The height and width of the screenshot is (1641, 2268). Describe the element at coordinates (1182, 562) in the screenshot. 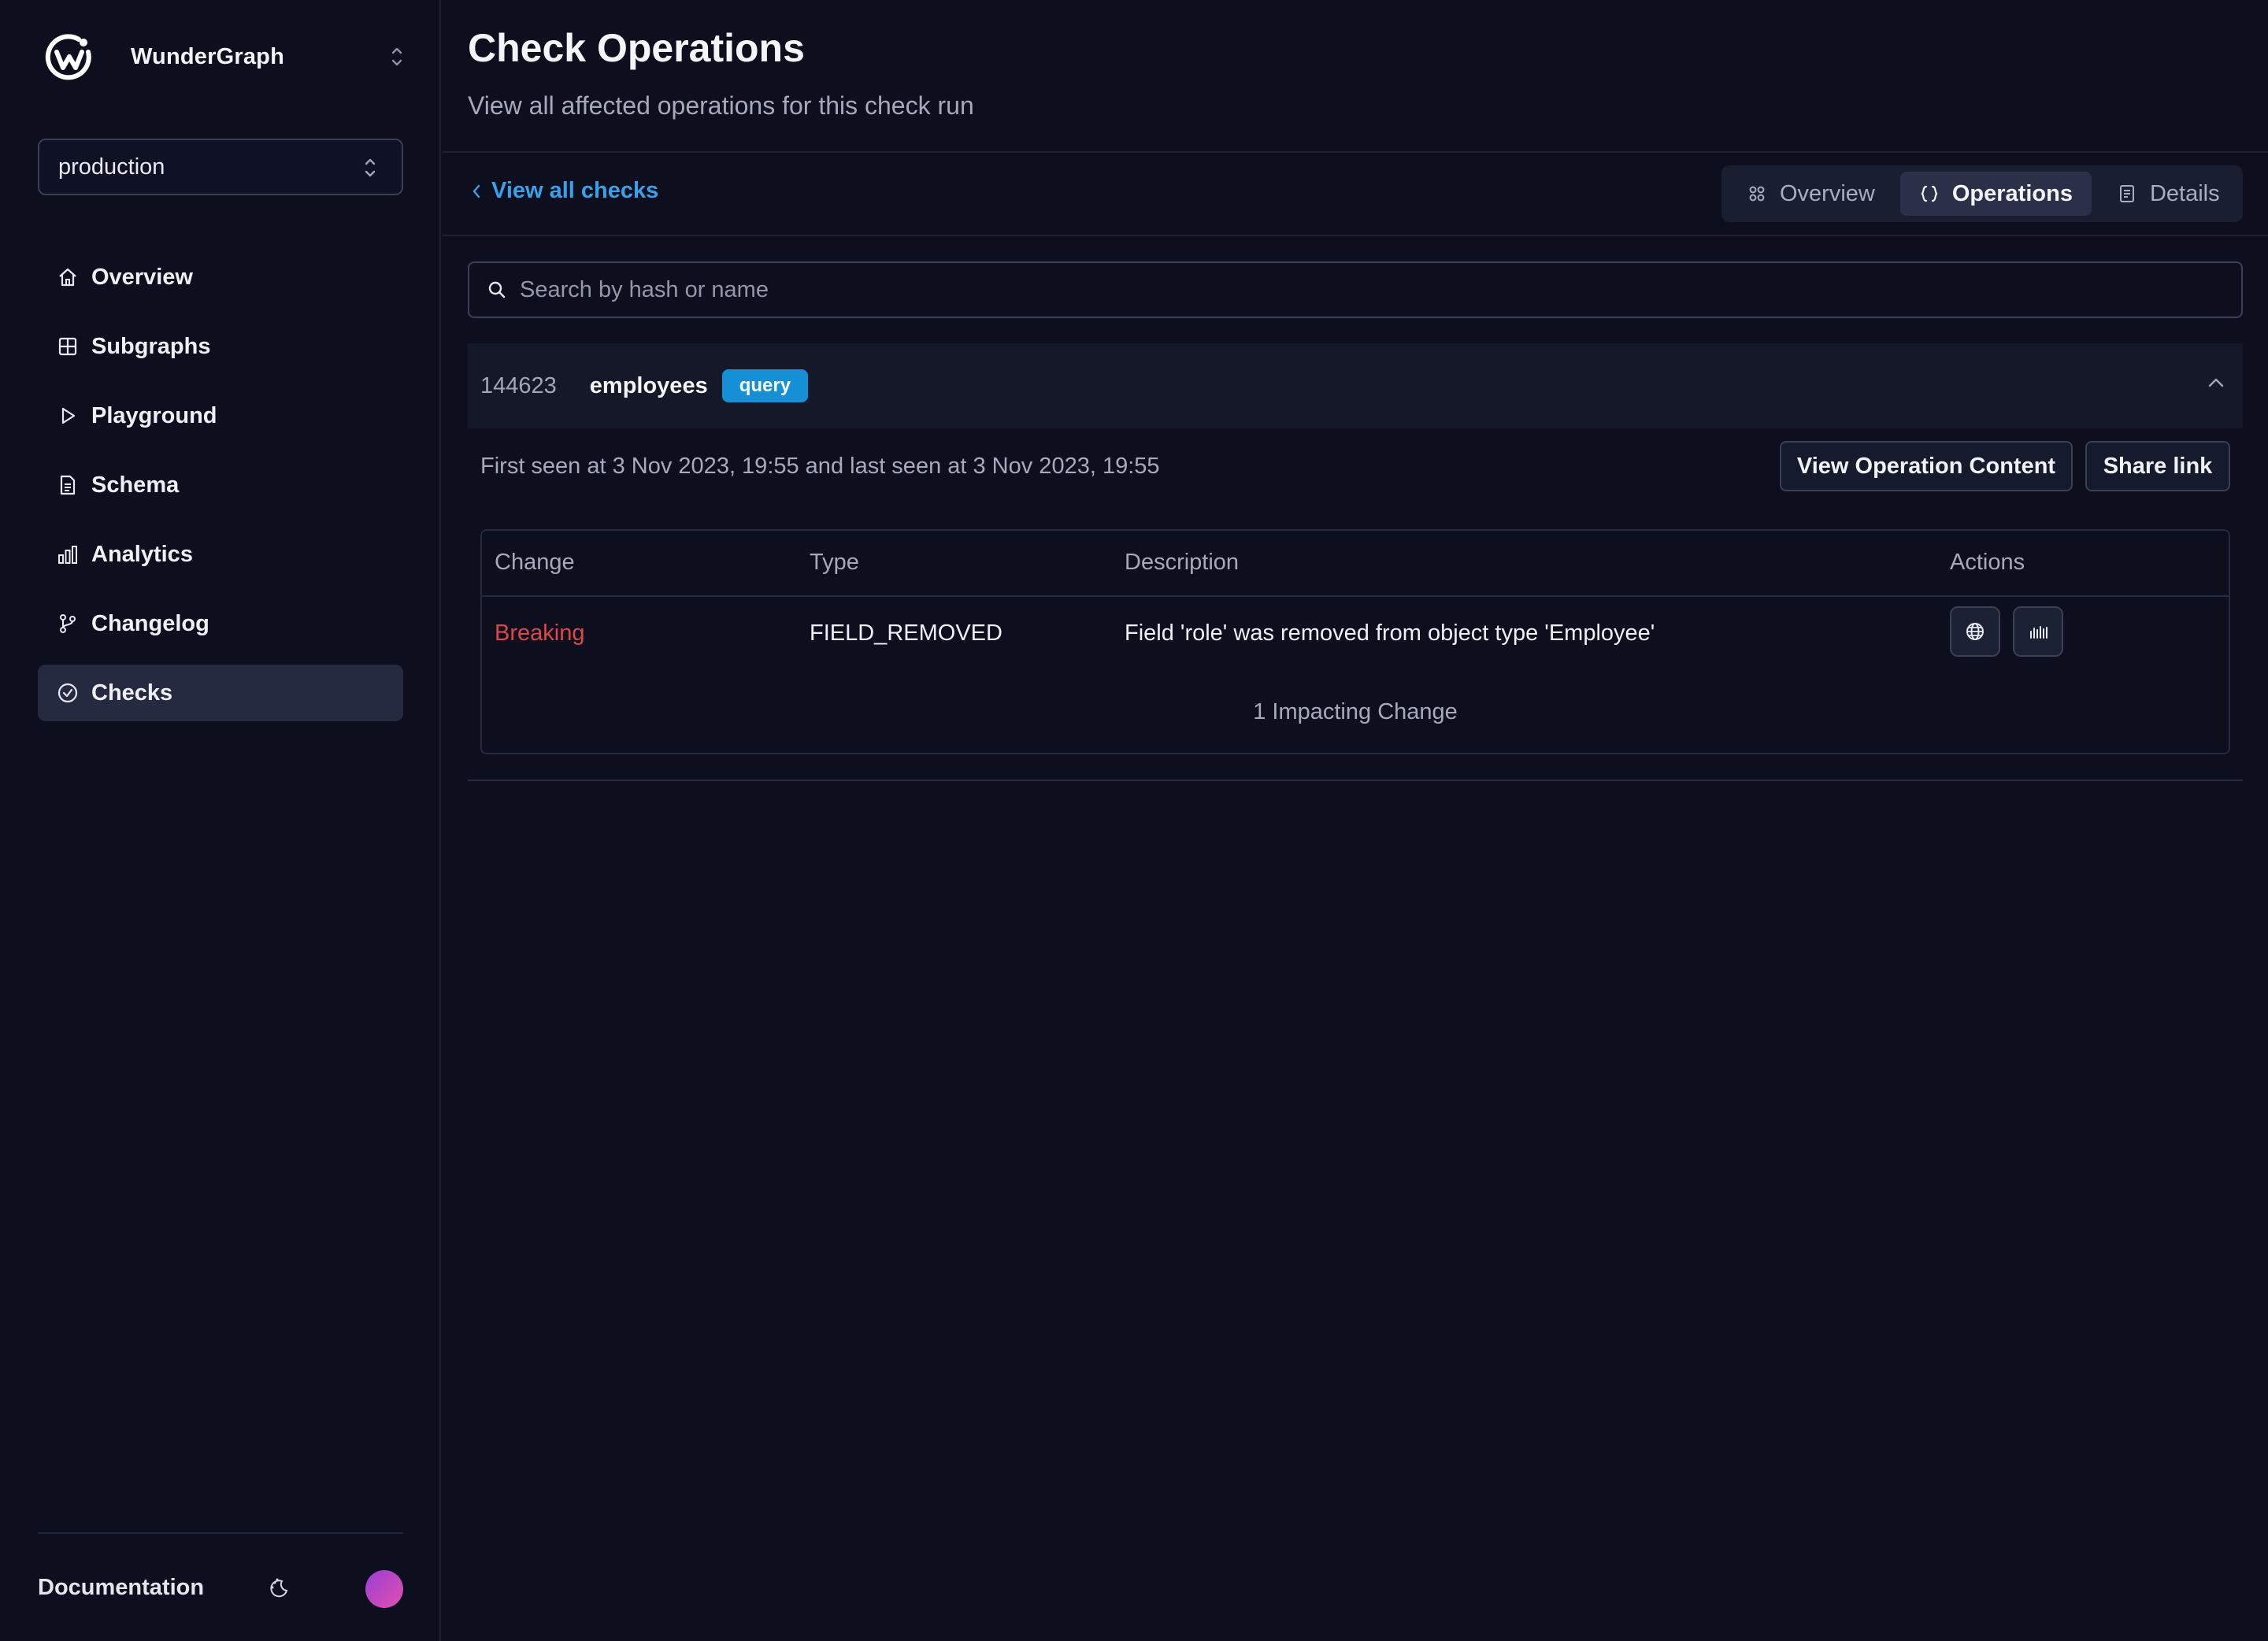

I see `column-header-description: Description` at that location.